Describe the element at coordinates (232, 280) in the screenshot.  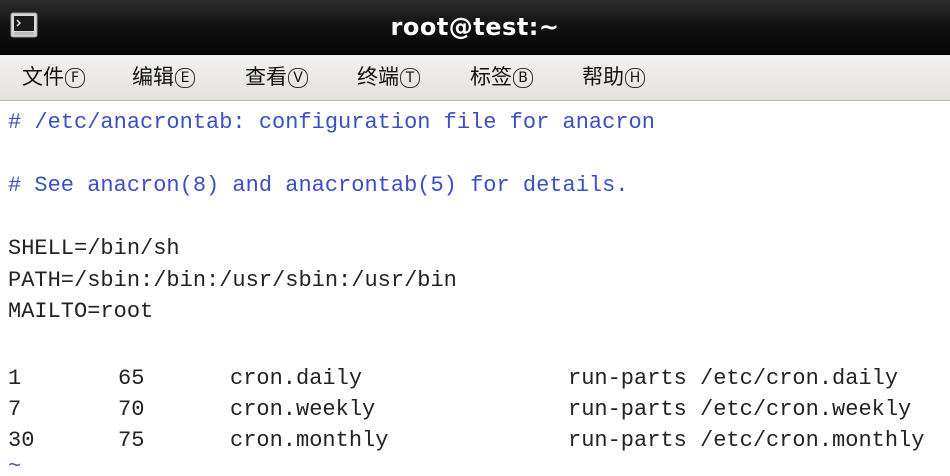
I see `env-line: PATH=/sbin:/bin:/usr/sbin:/usr/bin` at that location.